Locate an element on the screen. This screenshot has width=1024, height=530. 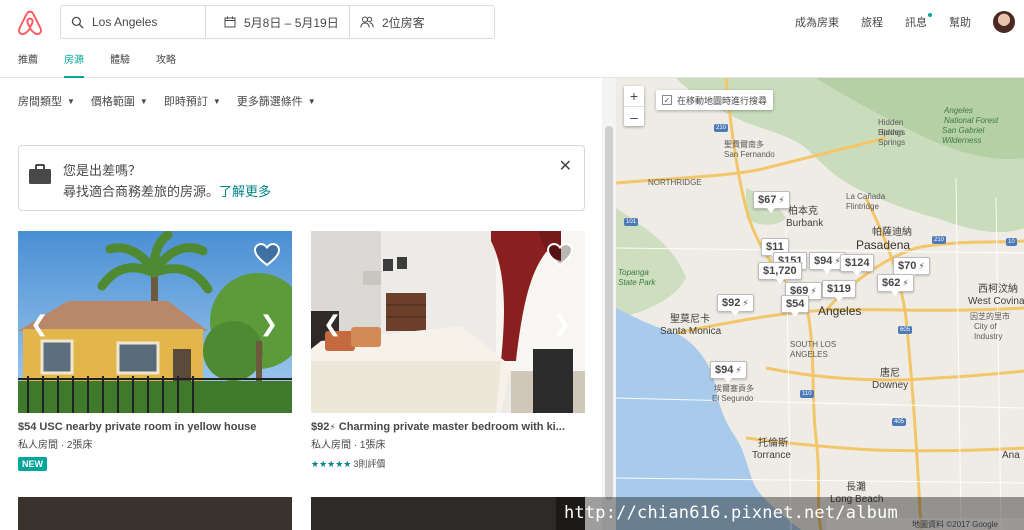
map-label: NORTHRIDGE is located at coordinates (675, 182).